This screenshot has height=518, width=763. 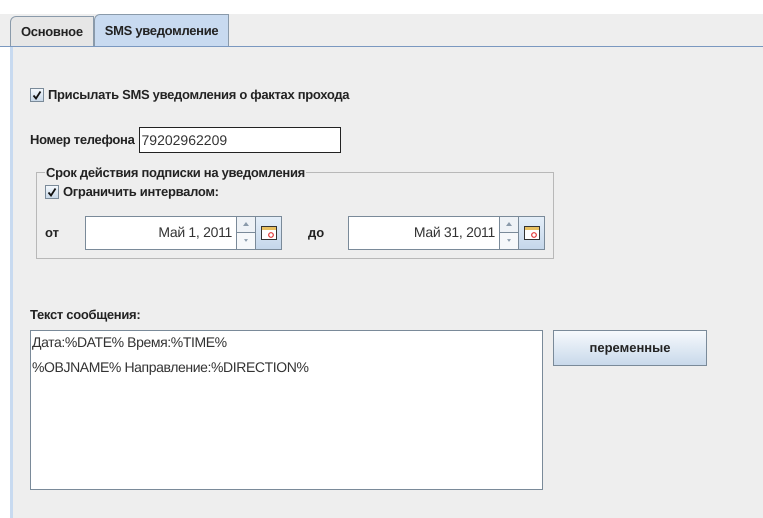 I want to click on date-value: Май 31, 2011, so click(x=454, y=232).